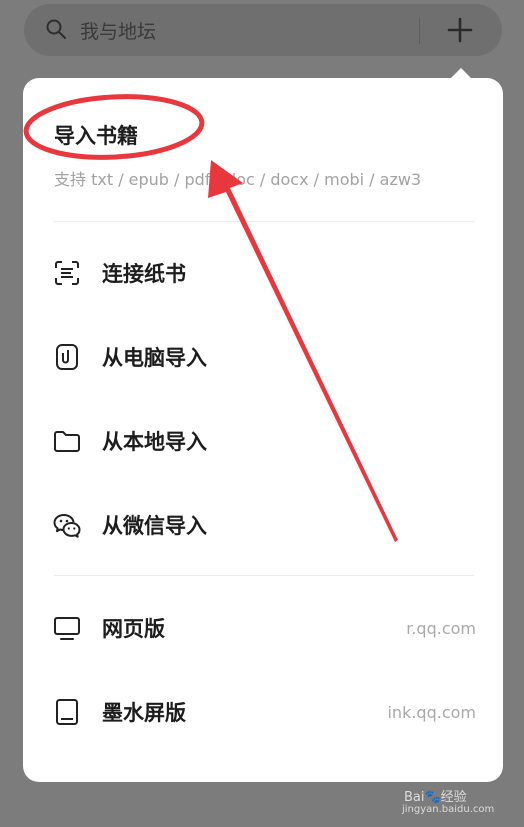  Describe the element at coordinates (264, 712) in the screenshot. I see `menu-item-eink-version: 墨水屏版 ink.qq.com` at that location.